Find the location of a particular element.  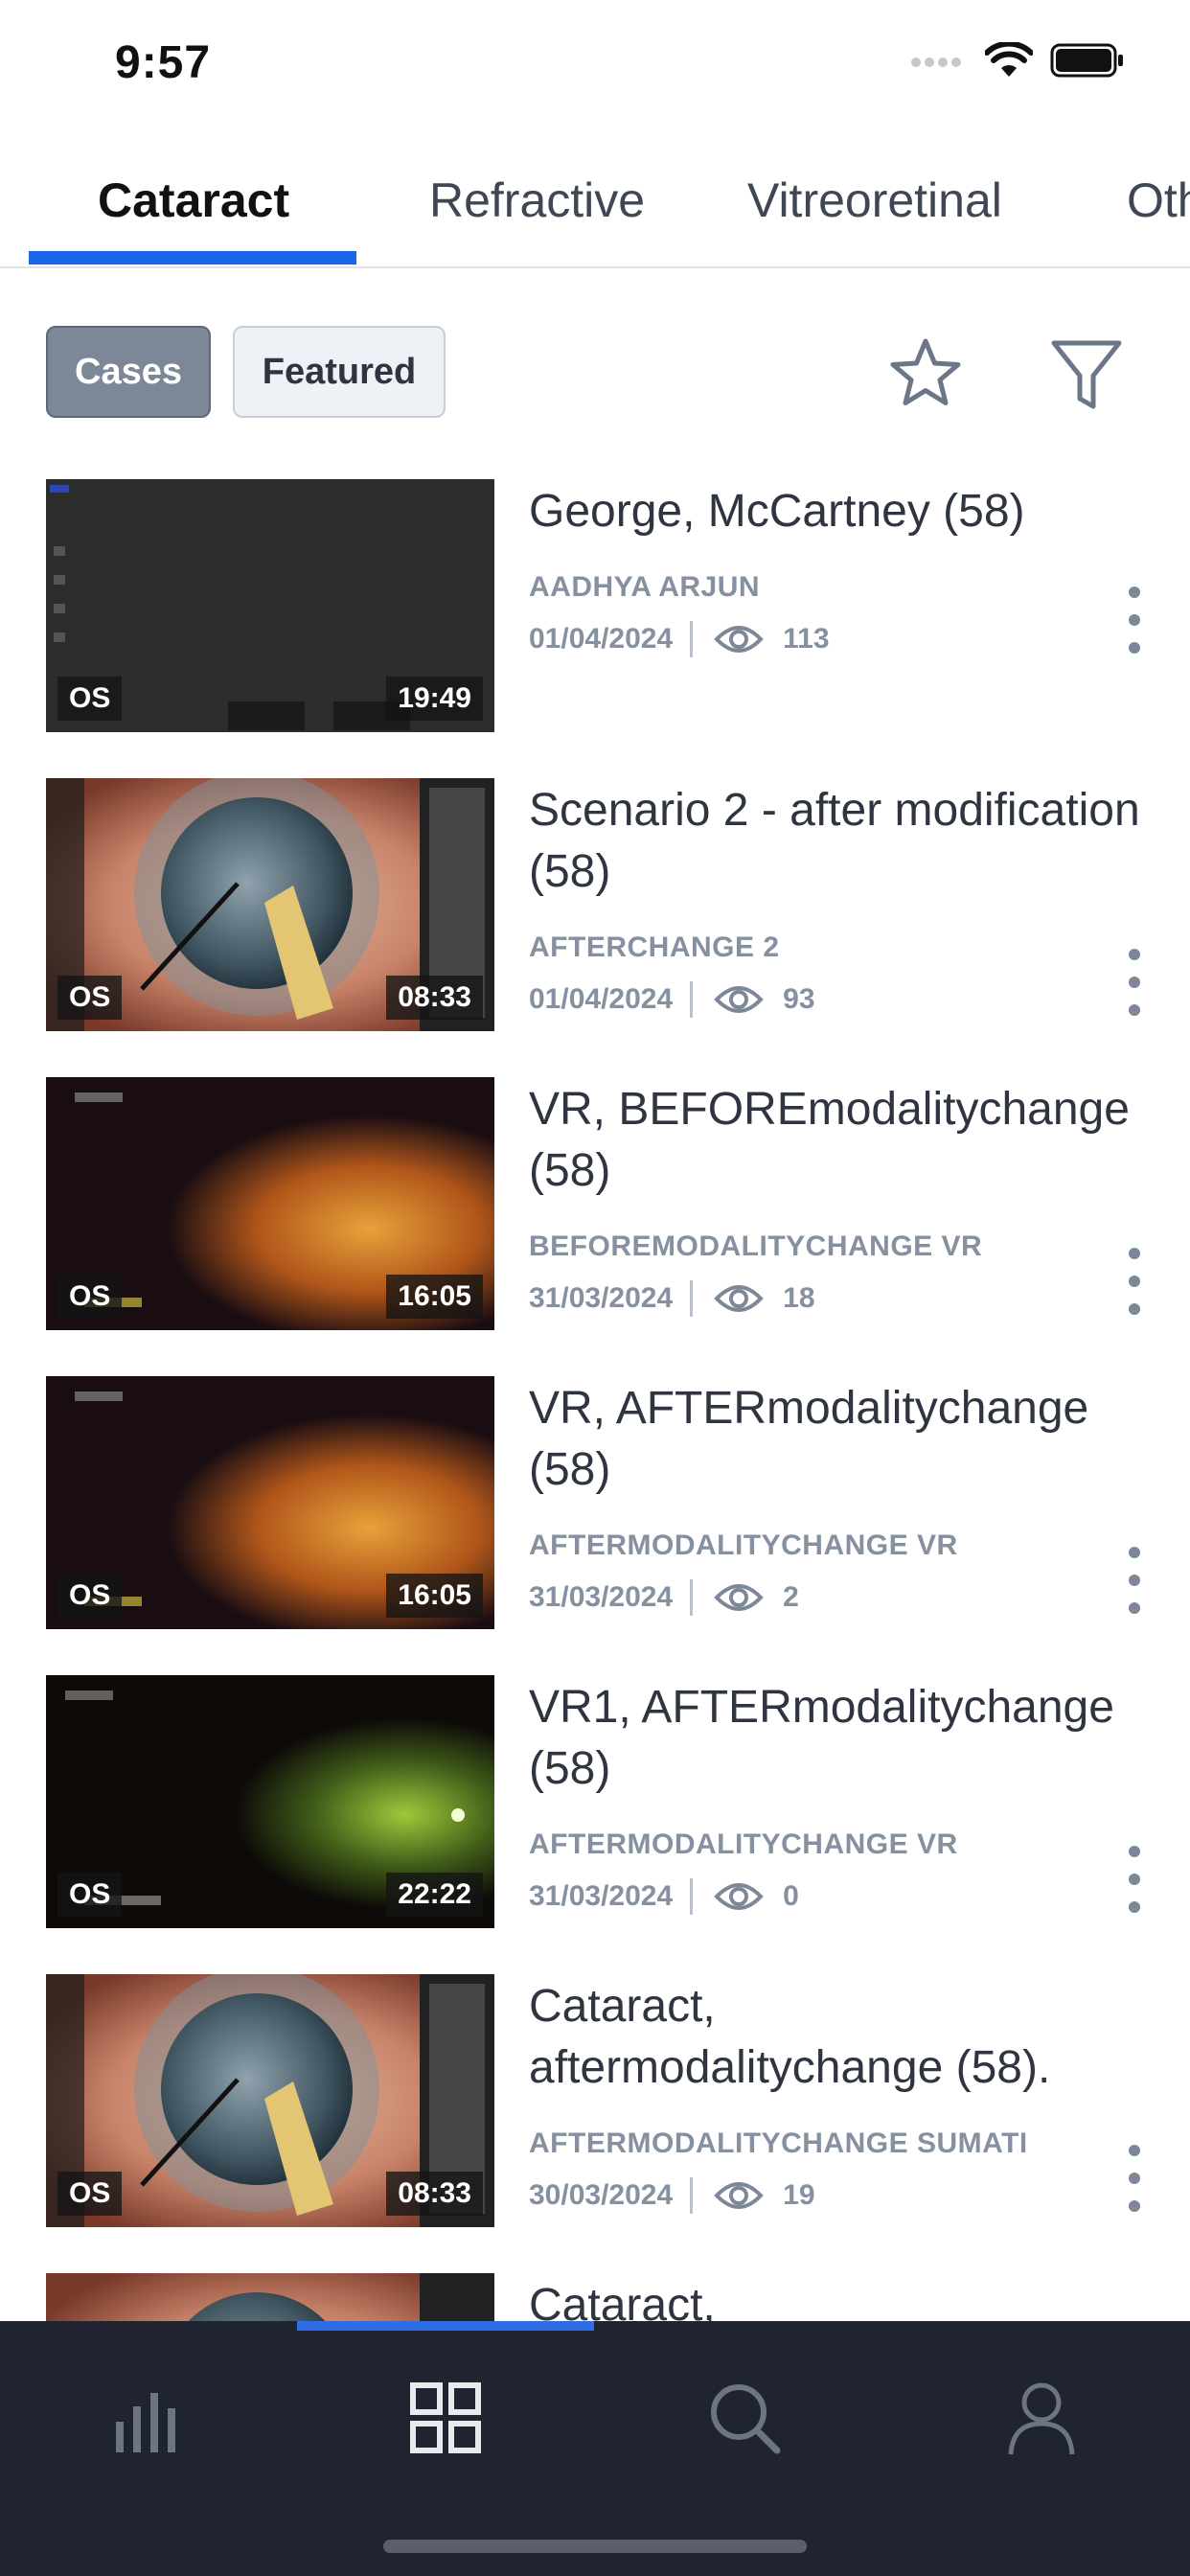

view-count: 19 is located at coordinates (799, 2195).